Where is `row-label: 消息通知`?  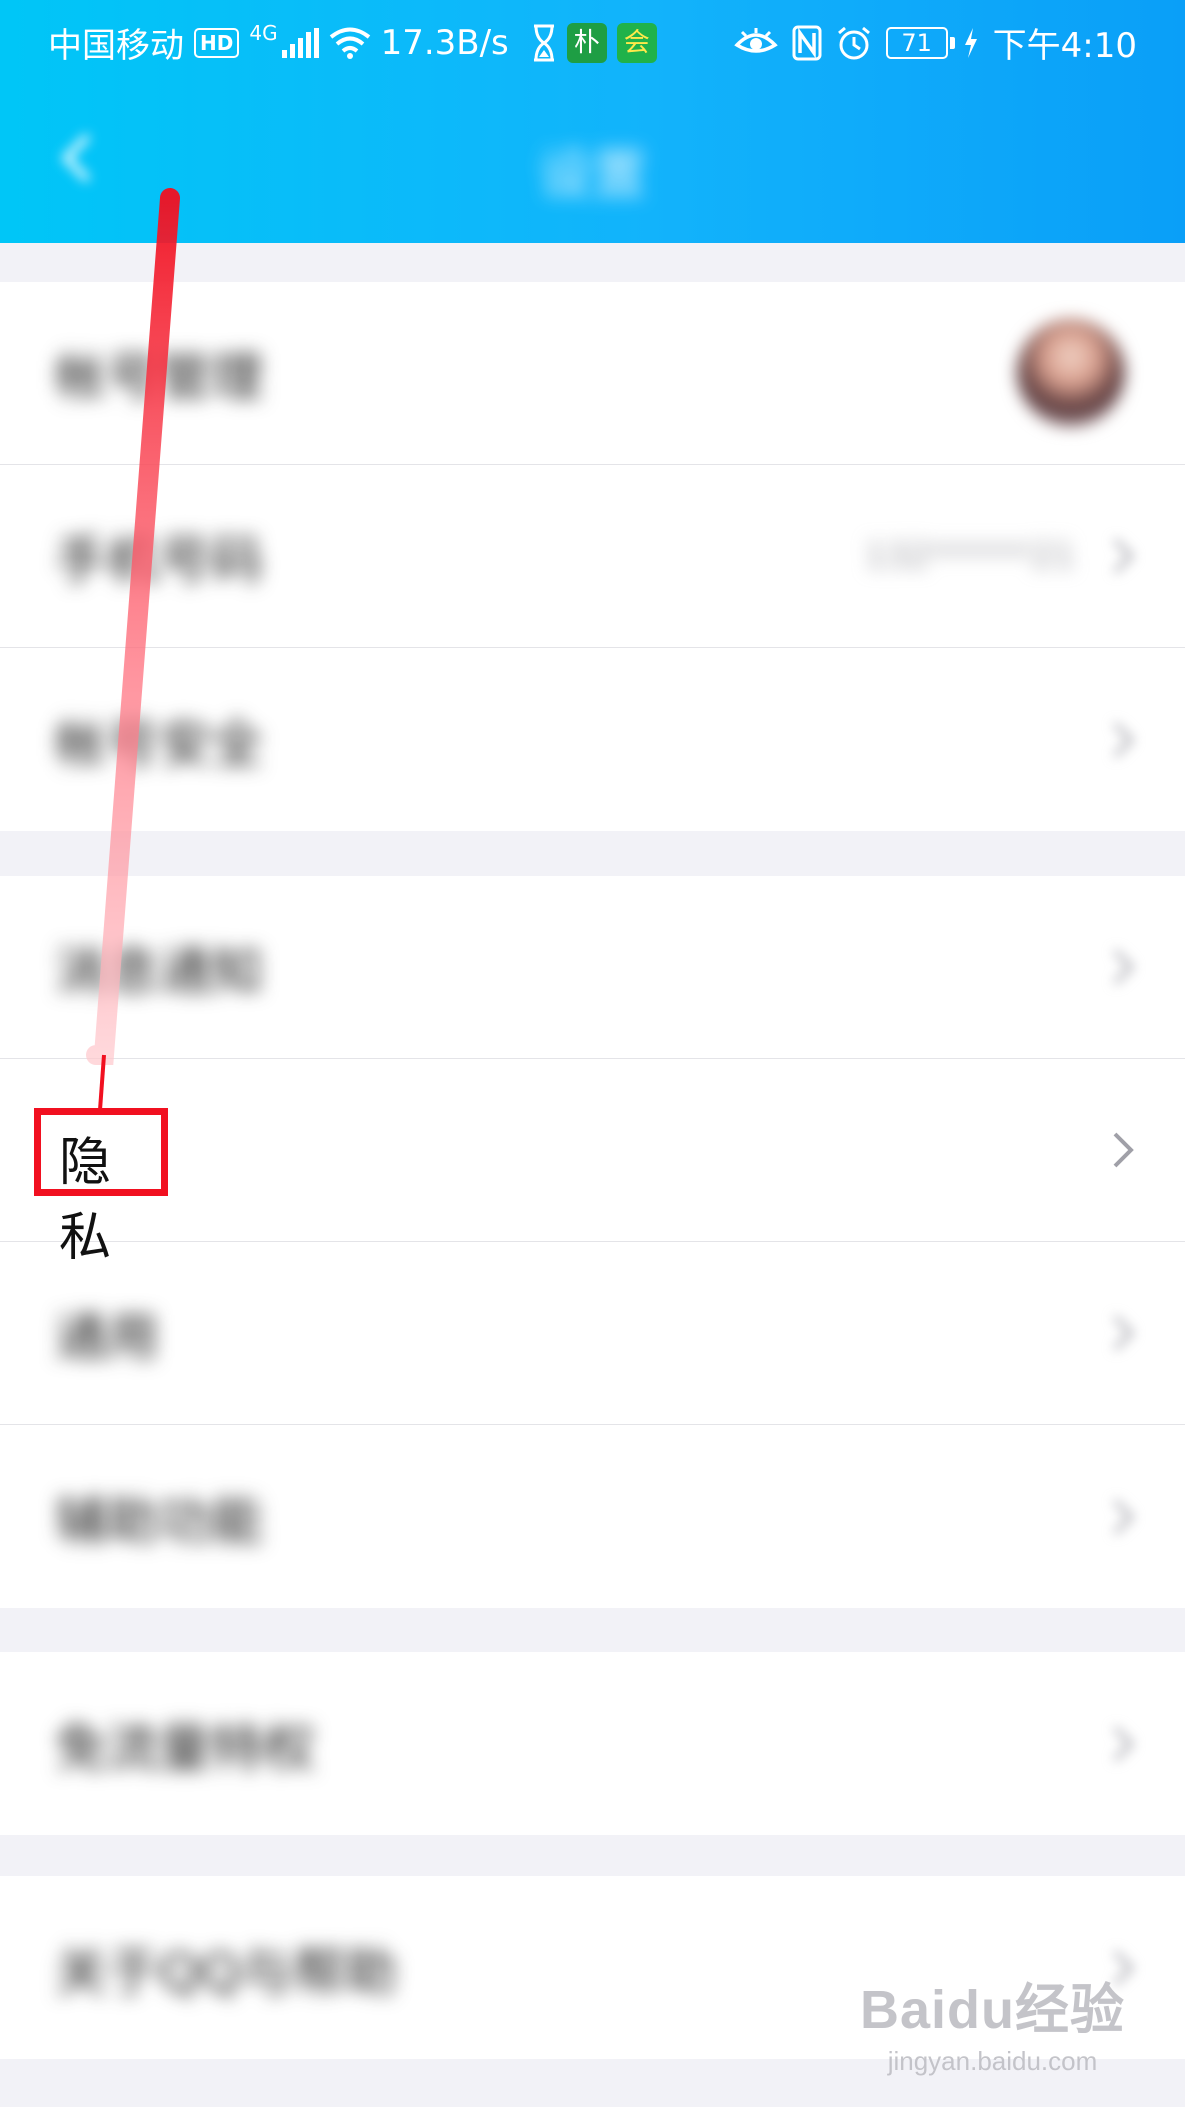 row-label: 消息通知 is located at coordinates (159, 972).